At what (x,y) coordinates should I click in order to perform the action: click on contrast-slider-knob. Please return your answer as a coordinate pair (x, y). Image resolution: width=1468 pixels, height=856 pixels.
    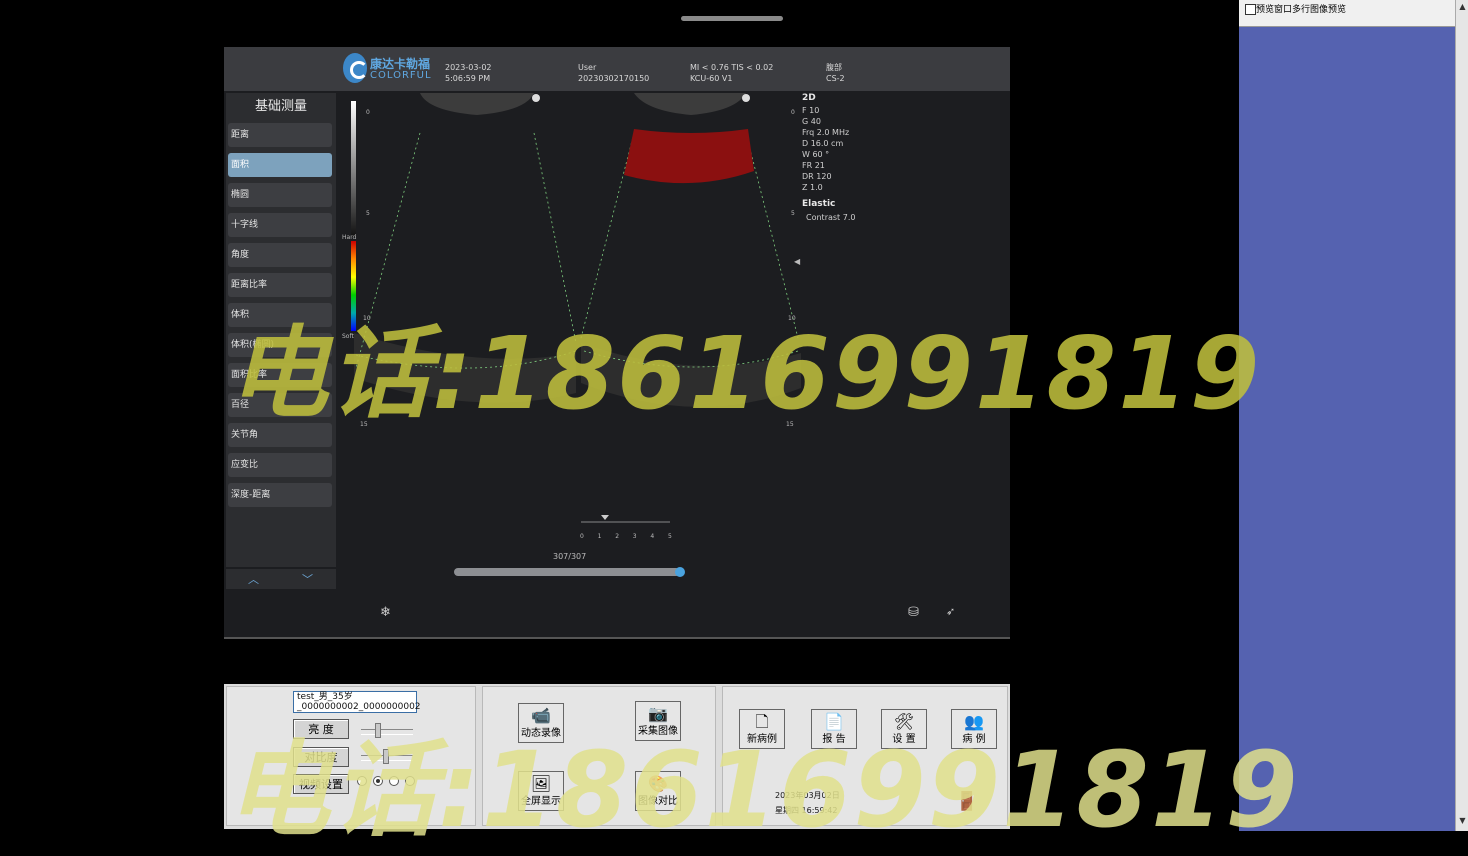
    Looking at the image, I should click on (385, 756).